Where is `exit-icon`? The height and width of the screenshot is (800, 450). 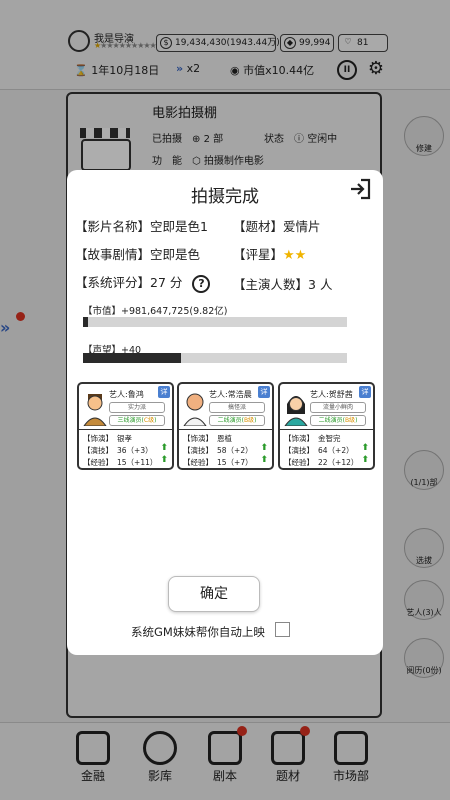
exit-icon is located at coordinates (360, 189).